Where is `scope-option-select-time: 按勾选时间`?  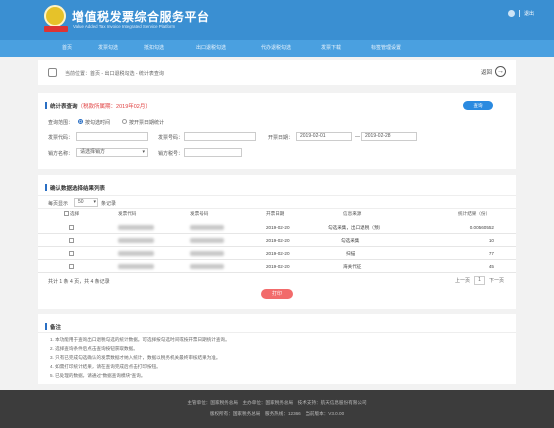 scope-option-select-time: 按勾选时间 is located at coordinates (98, 123).